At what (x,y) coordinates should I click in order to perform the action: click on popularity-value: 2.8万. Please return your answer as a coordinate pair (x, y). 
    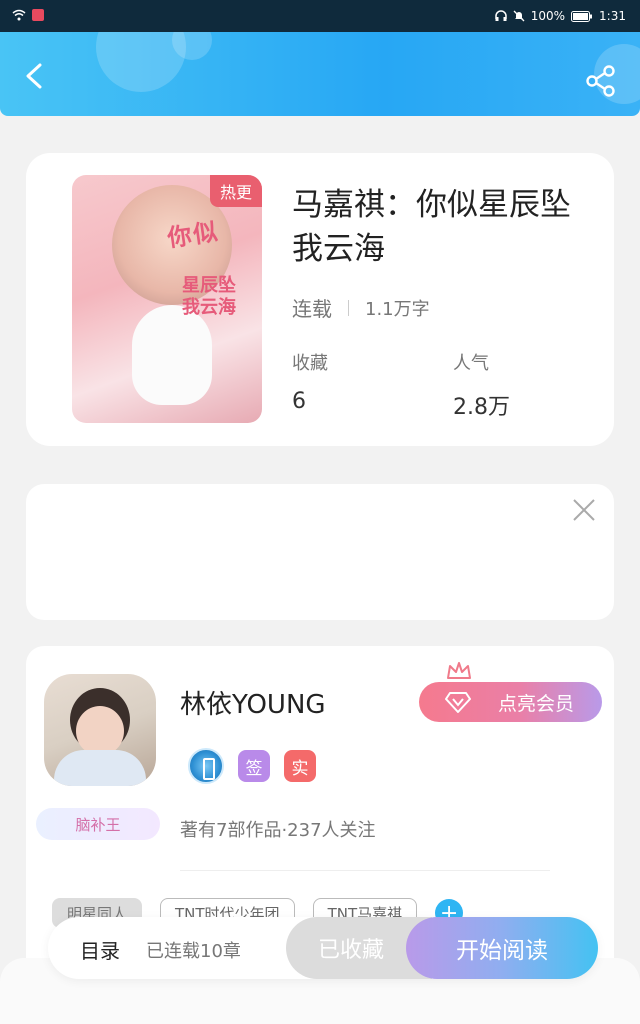
    Looking at the image, I should click on (481, 407).